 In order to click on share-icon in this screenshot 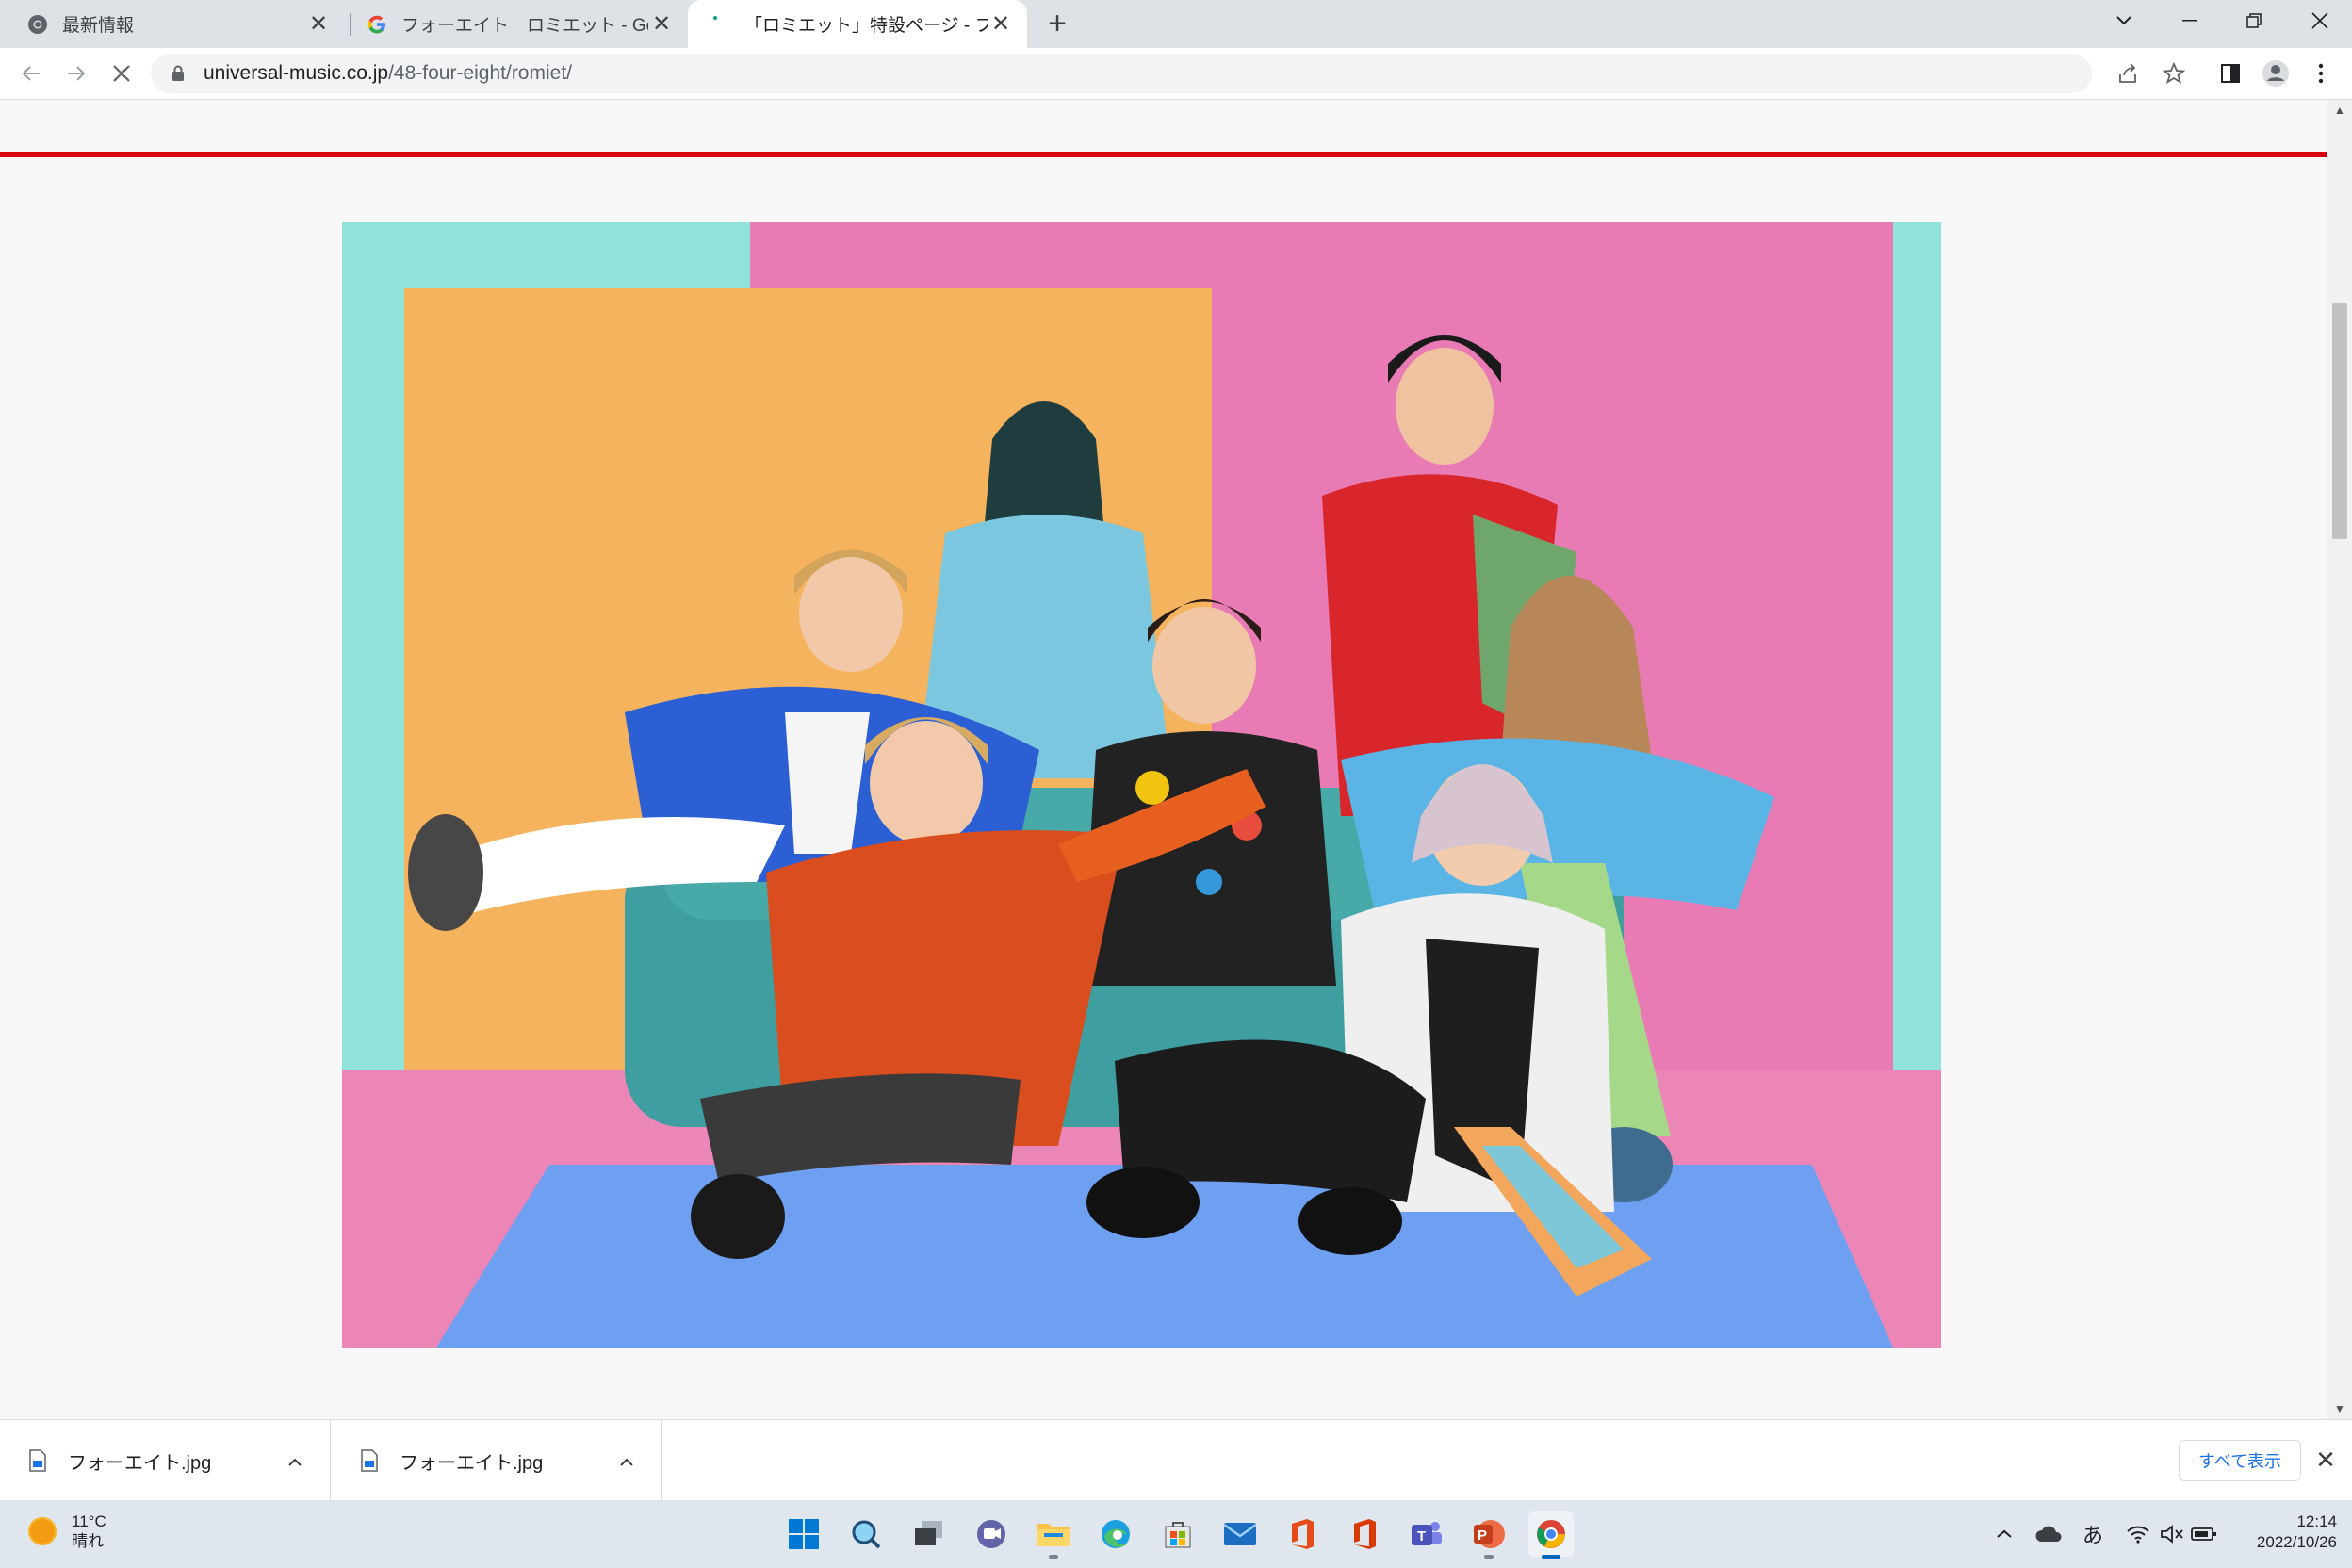, I will do `click(2129, 73)`.